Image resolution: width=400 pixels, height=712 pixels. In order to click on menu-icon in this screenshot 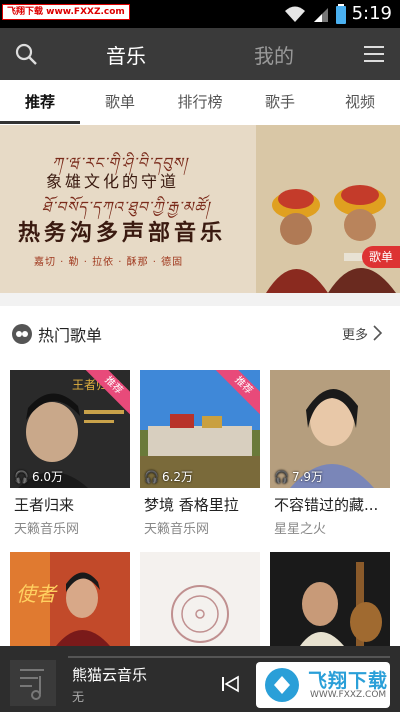, I will do `click(374, 54)`.